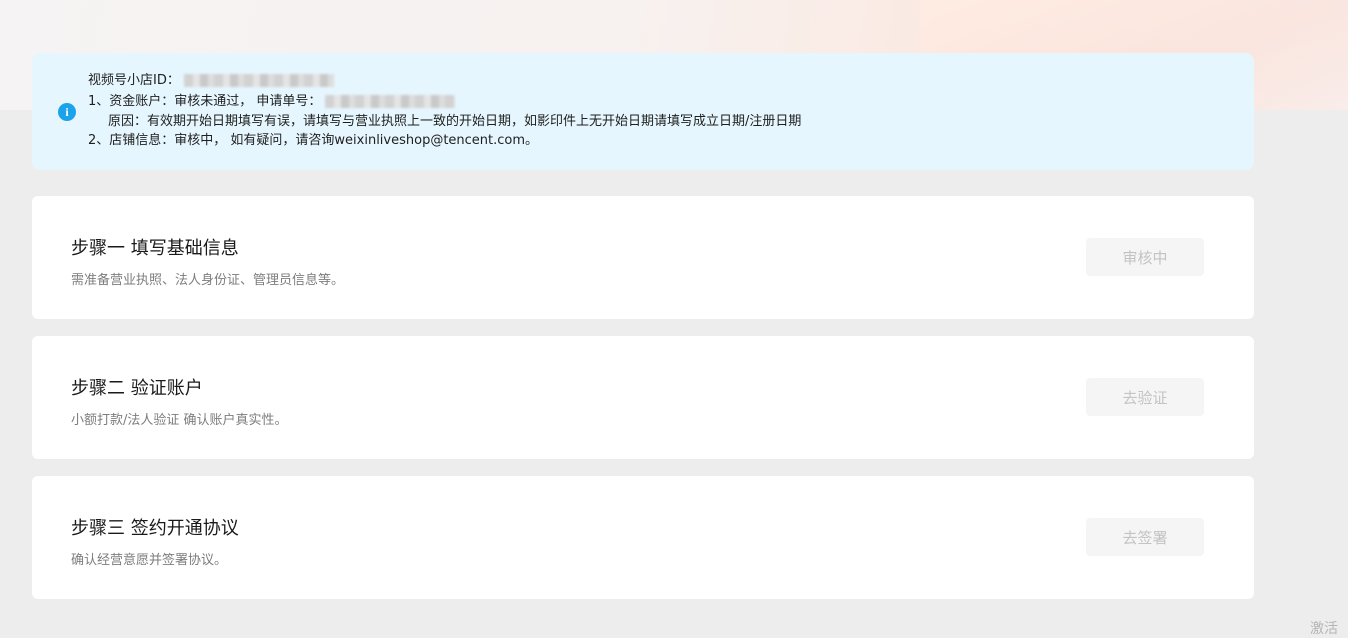 The image size is (1348, 638). What do you see at coordinates (134, 80) in the screenshot?
I see `shop-id-label: 视频号小店ID：` at bounding box center [134, 80].